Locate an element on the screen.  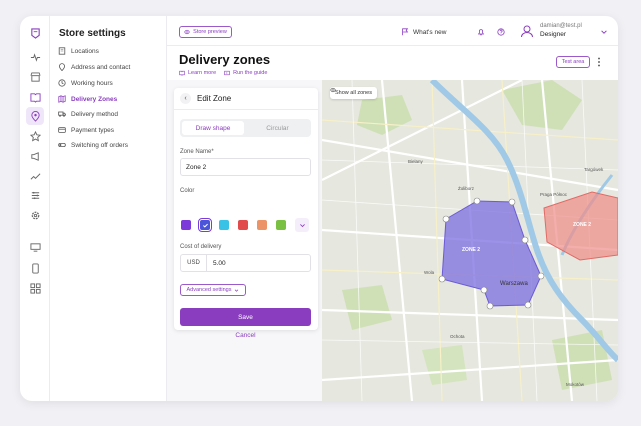
map-place-label: Ochota is located at coordinates (457, 336).